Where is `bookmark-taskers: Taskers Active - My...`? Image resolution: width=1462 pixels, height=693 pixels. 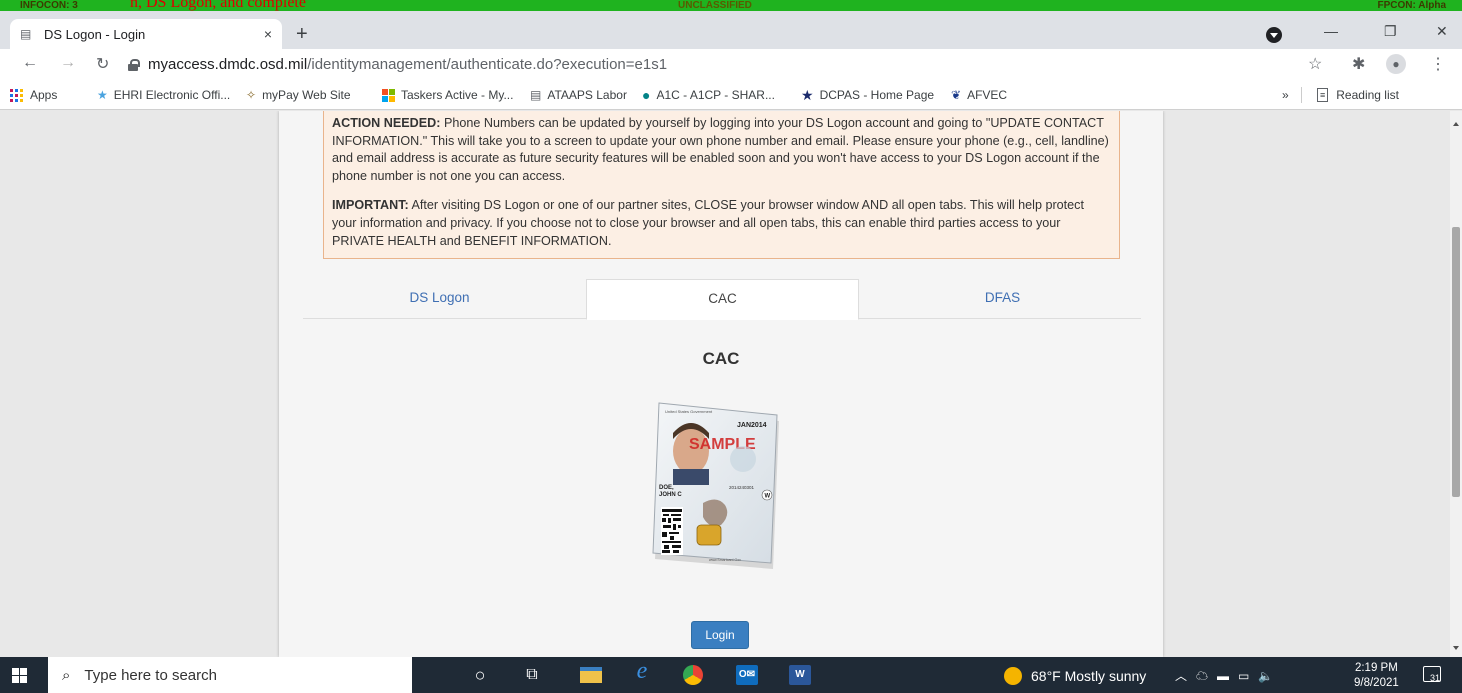
bookmark-taskers: Taskers Active - My... is located at coordinates (447, 95).